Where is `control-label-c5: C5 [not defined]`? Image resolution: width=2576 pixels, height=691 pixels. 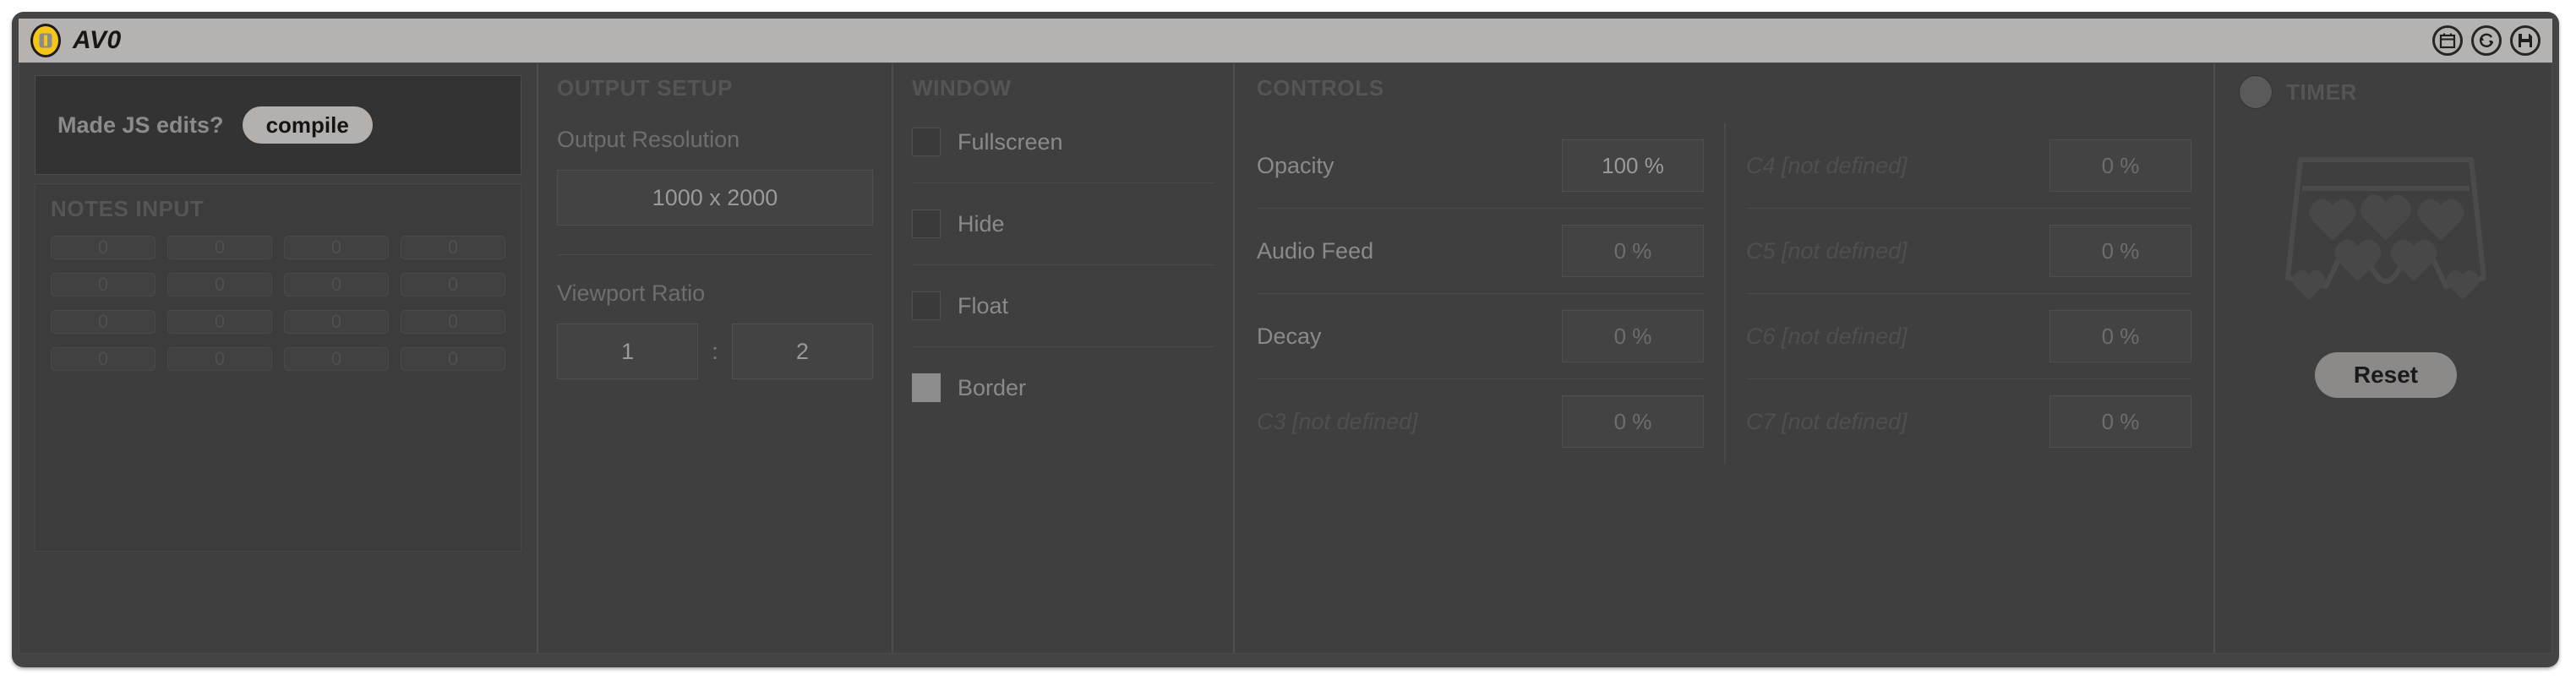
control-label-c5: C5 [not defined] is located at coordinates (1826, 251).